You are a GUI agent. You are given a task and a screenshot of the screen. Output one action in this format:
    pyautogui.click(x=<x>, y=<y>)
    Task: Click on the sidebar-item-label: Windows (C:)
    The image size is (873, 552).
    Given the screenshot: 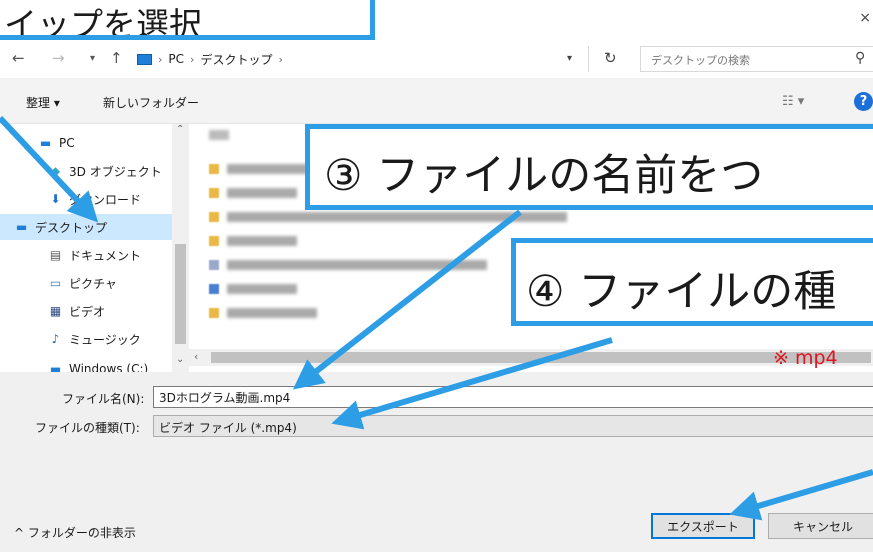 What is the action you would take?
    pyautogui.click(x=109, y=367)
    